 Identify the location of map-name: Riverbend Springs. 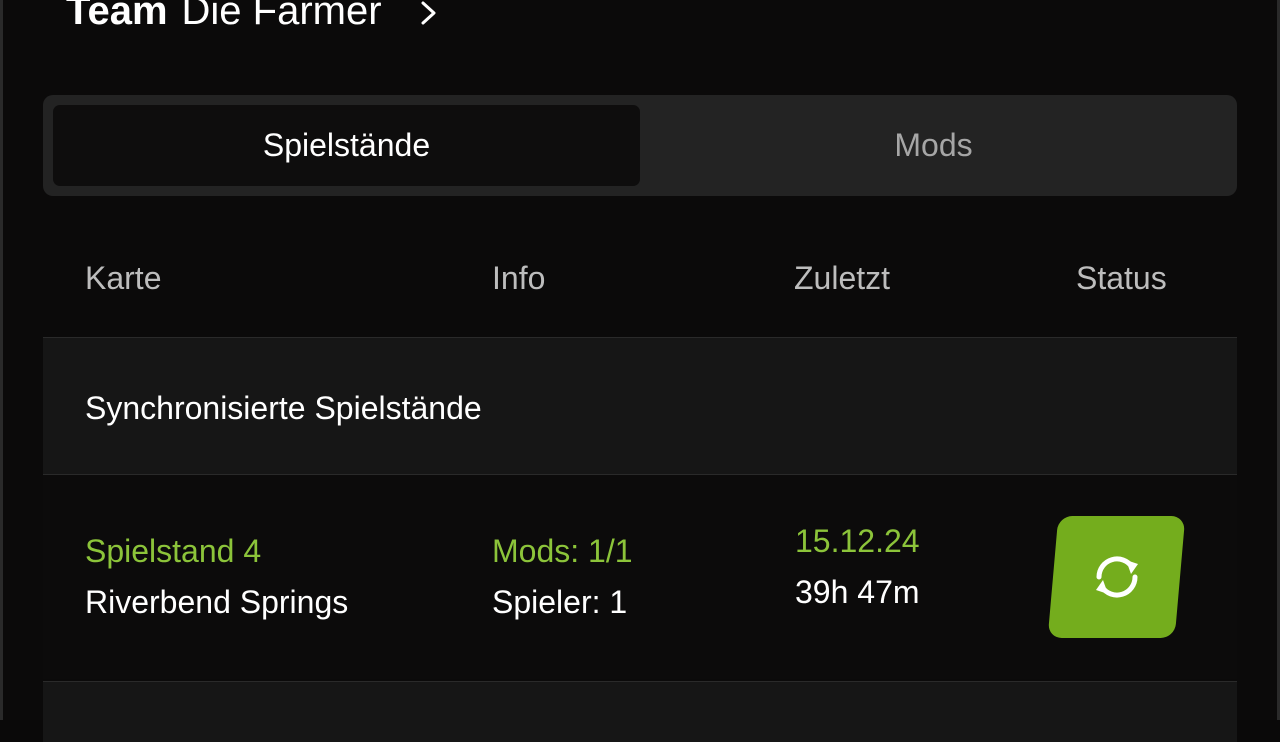
(217, 602).